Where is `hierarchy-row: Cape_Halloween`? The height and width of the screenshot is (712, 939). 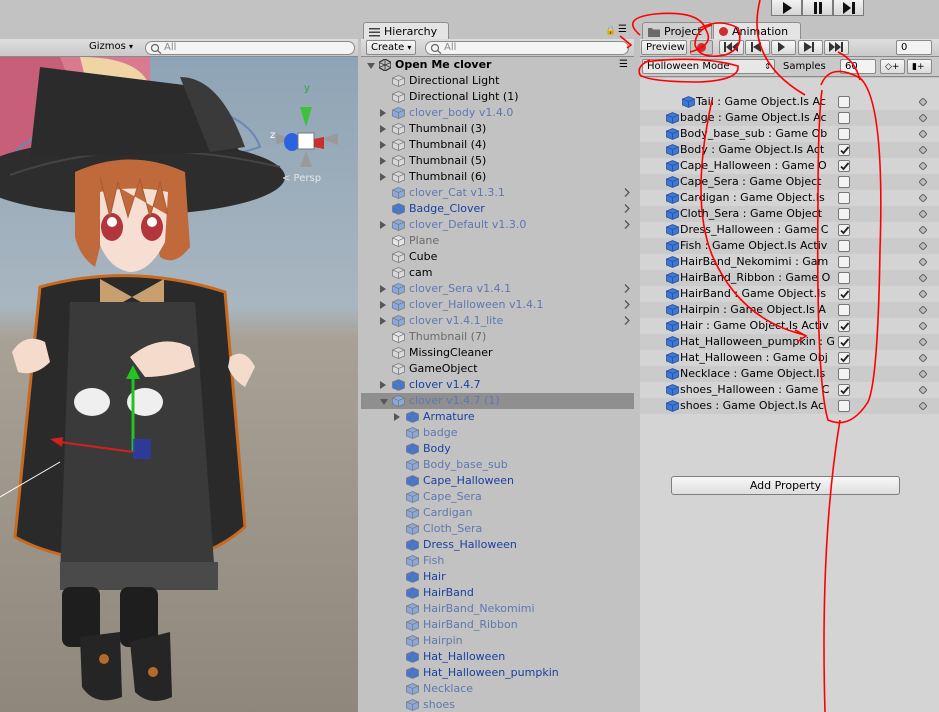
hierarchy-row: Cape_Halloween is located at coordinates (497, 481).